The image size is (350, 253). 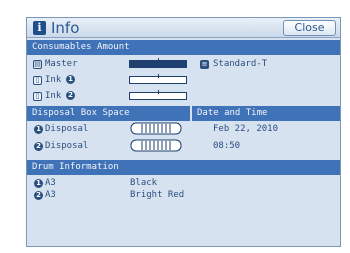 I want to click on master-label: Master, so click(x=61, y=64).